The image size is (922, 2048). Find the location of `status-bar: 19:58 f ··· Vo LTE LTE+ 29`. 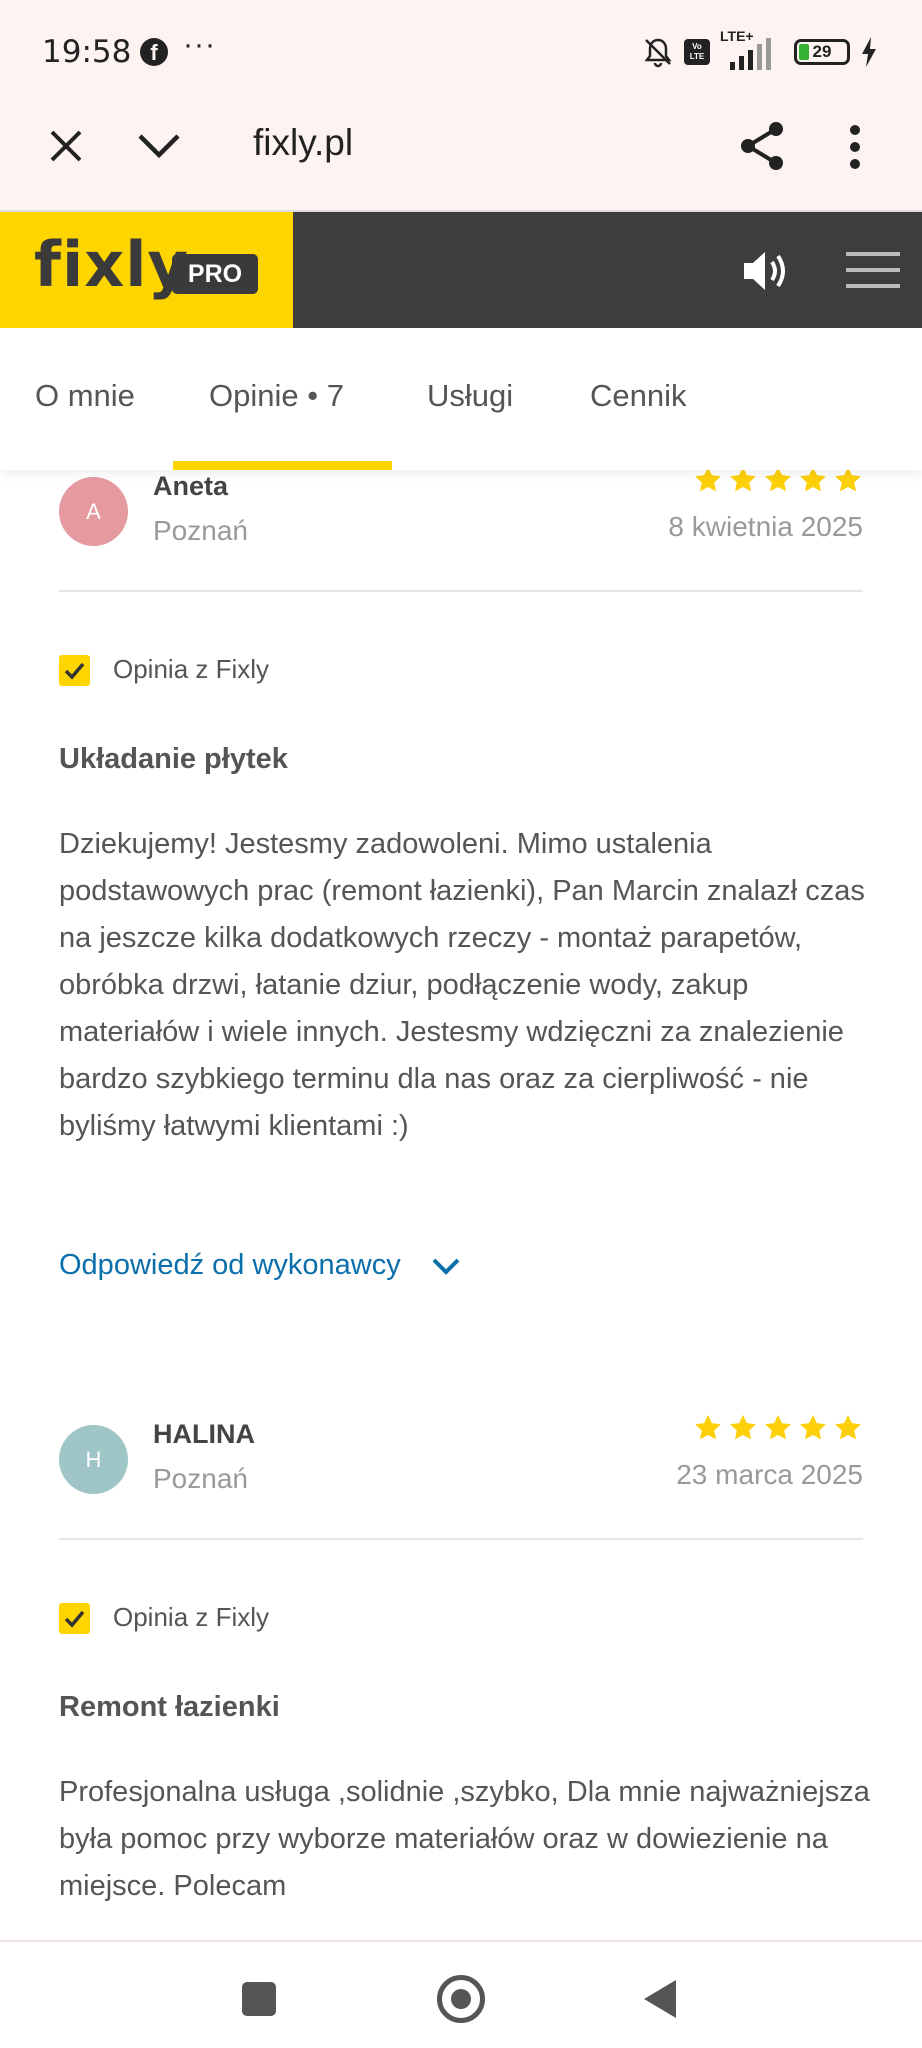

status-bar: 19:58 f ··· Vo LTE LTE+ 29 is located at coordinates (461, 50).